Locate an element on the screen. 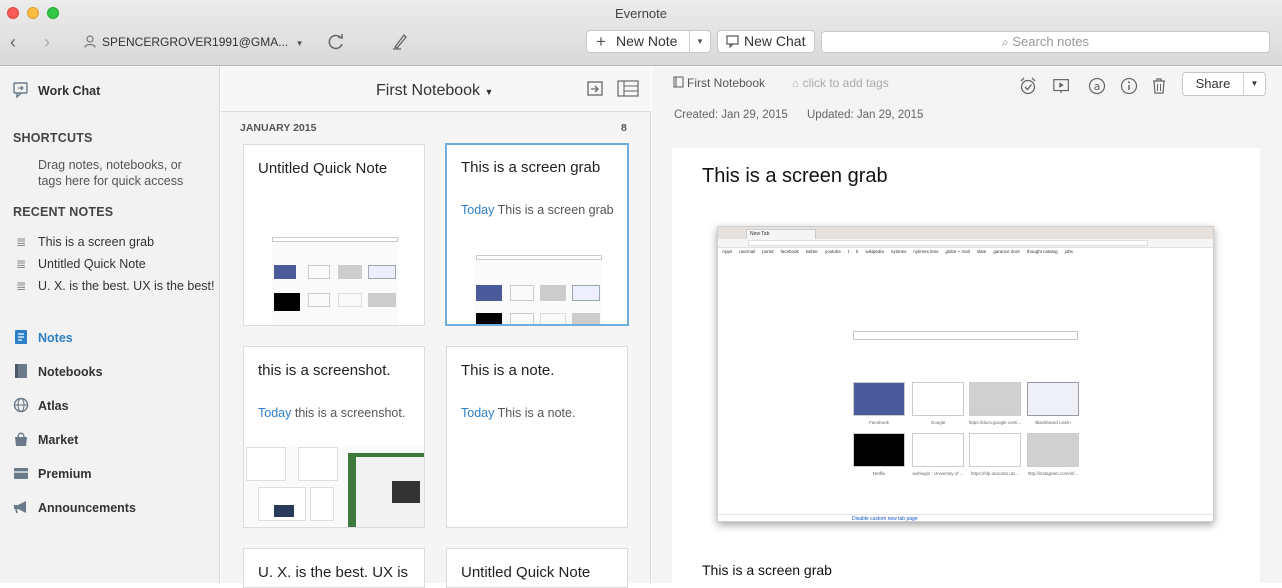 Image resolution: width=1282 pixels, height=588 pixels. new-chat-button: New Chat is located at coordinates (766, 41).